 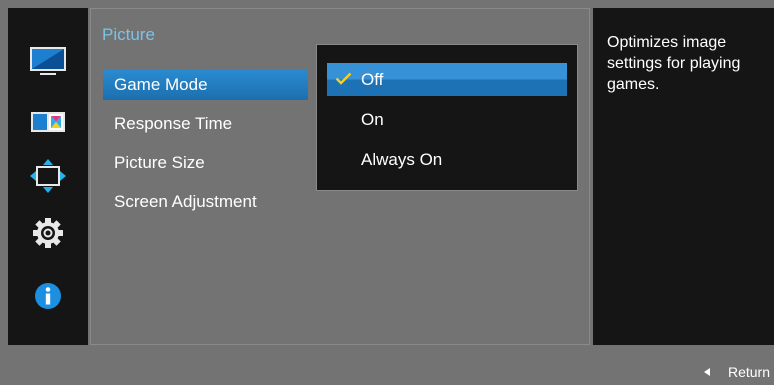 I want to click on menu-item-screen-adjustment: Screen Adjustment, so click(x=205, y=202).